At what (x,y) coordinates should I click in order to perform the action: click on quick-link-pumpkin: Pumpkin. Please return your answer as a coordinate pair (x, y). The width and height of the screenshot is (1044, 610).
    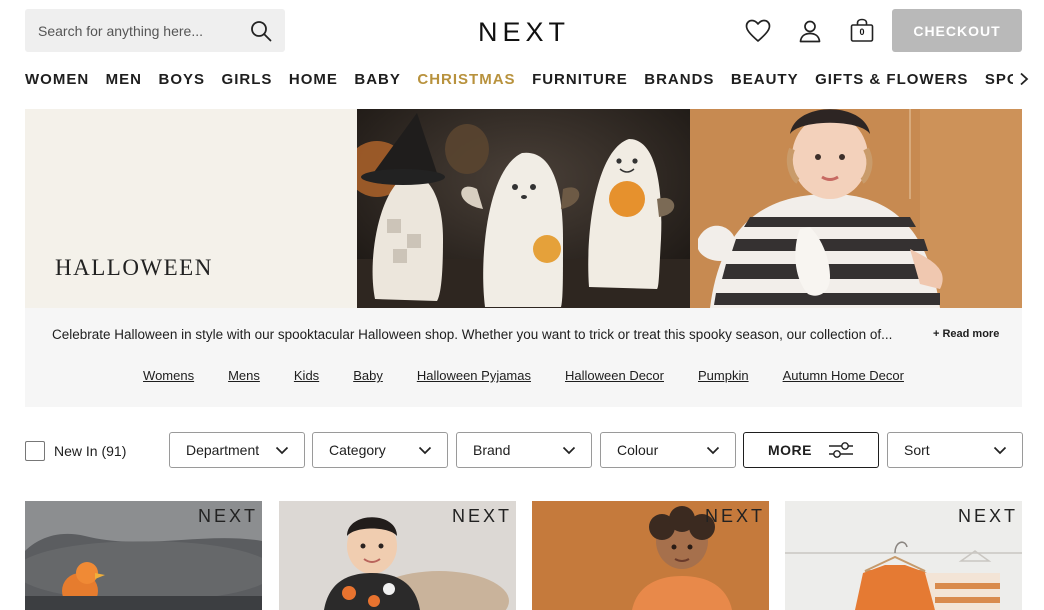
    Looking at the image, I should click on (723, 375).